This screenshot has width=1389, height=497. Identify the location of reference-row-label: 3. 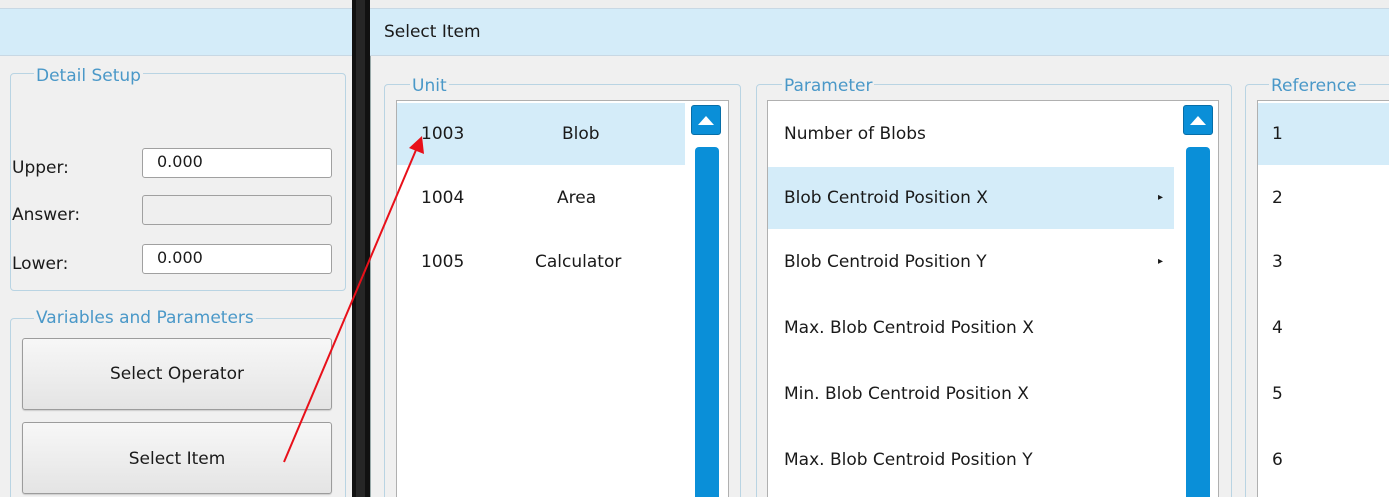
(1277, 262).